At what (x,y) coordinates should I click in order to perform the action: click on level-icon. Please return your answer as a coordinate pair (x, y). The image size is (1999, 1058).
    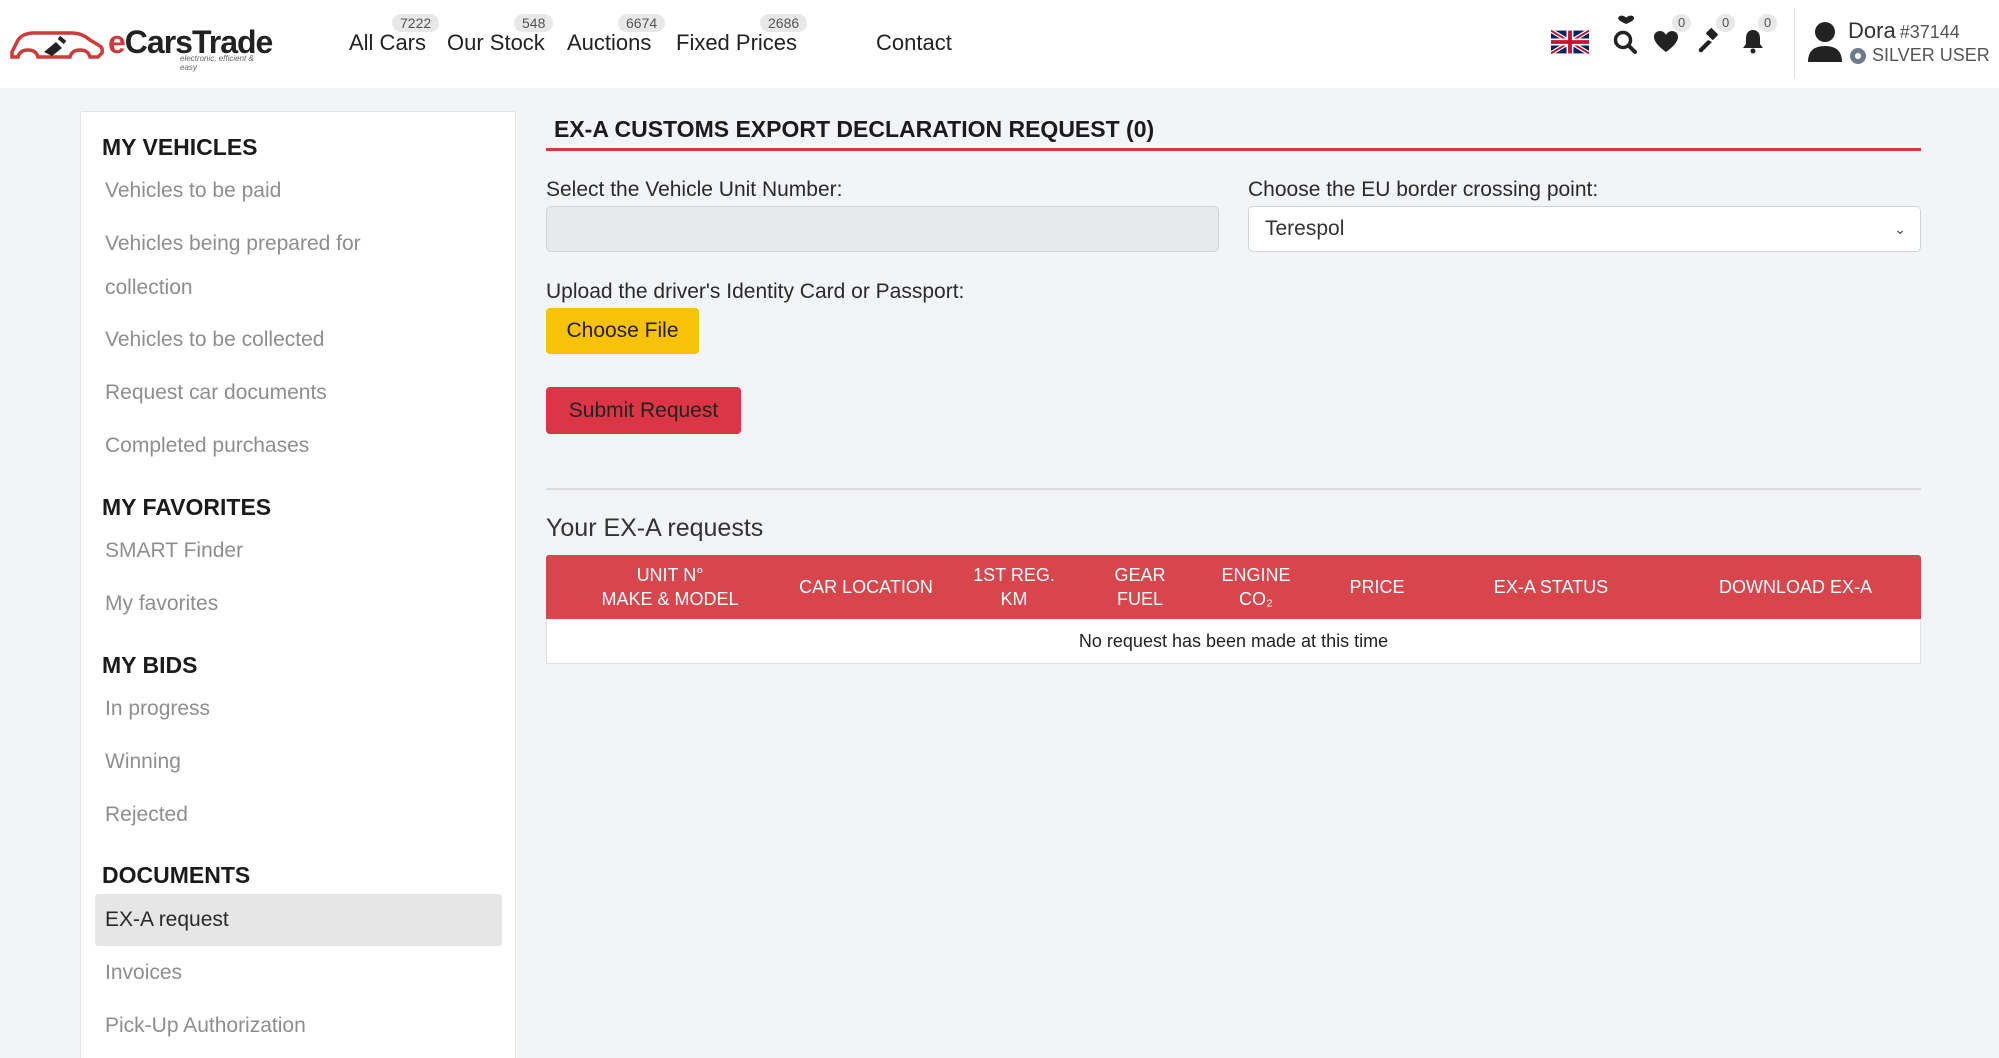
    Looking at the image, I should click on (1858, 55).